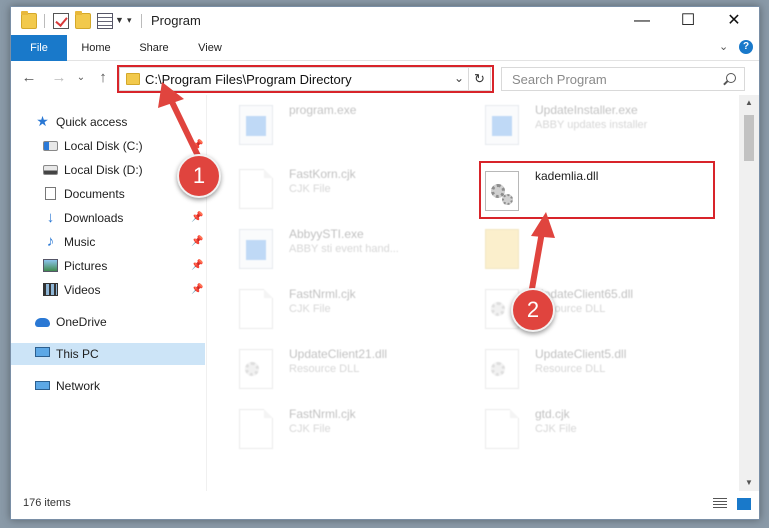 This screenshot has height=528, width=769. What do you see at coordinates (541, 257) in the screenshot?
I see `arrow-to-dll-file` at bounding box center [541, 257].